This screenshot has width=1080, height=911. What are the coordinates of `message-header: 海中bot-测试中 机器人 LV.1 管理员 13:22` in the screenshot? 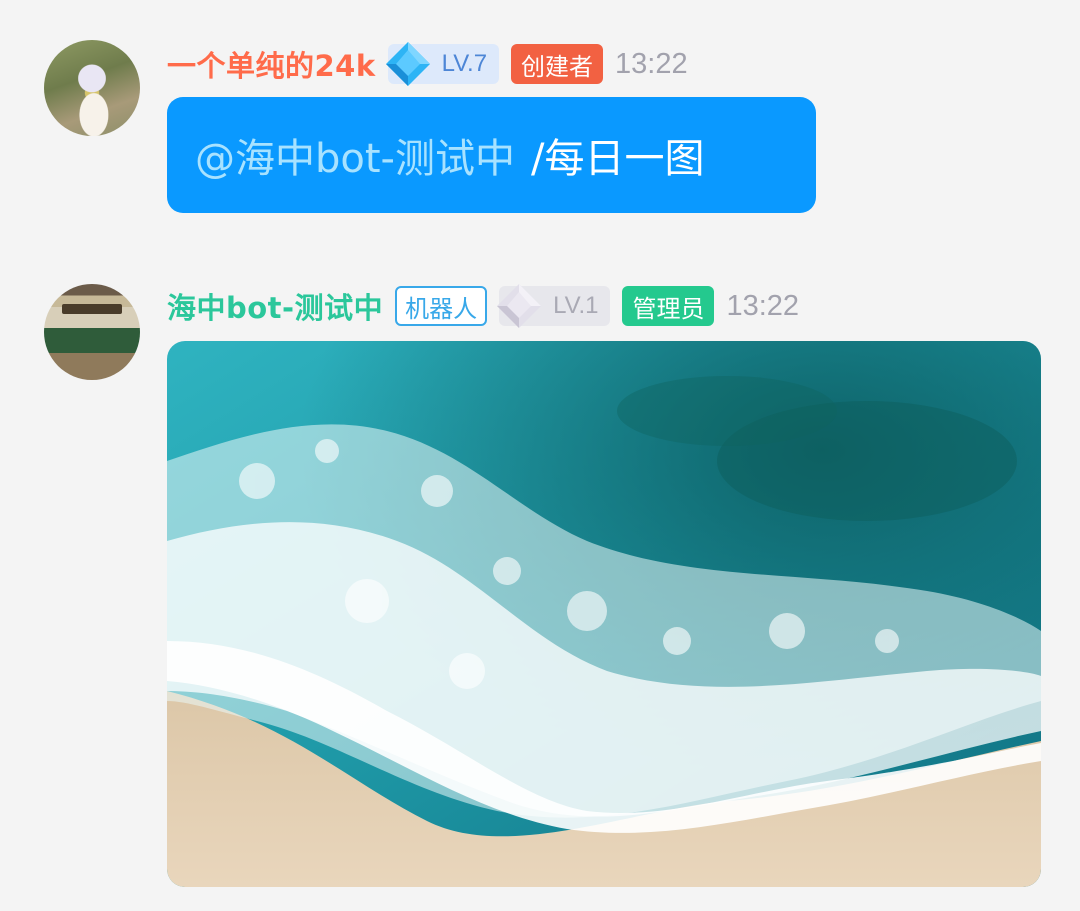 It's located at (483, 306).